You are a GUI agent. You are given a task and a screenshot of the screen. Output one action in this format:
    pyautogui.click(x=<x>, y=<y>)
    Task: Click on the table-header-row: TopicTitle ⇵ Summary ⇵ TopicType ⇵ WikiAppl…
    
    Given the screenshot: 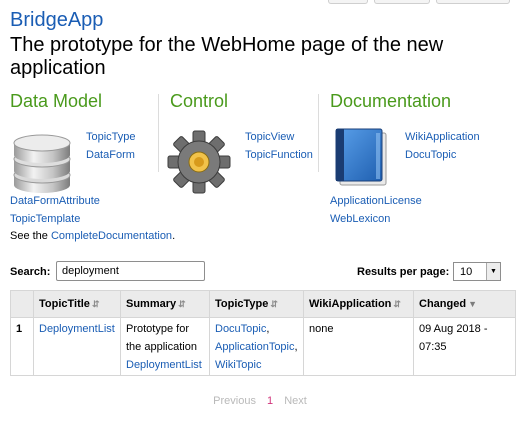 What is the action you would take?
    pyautogui.click(x=263, y=304)
    